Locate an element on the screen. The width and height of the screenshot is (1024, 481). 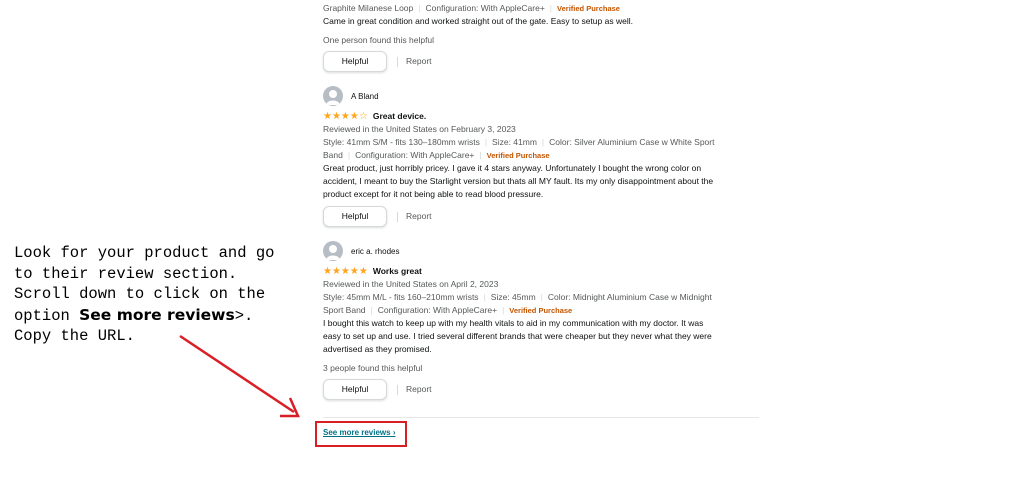
review-title: Works great is located at coordinates (397, 271).